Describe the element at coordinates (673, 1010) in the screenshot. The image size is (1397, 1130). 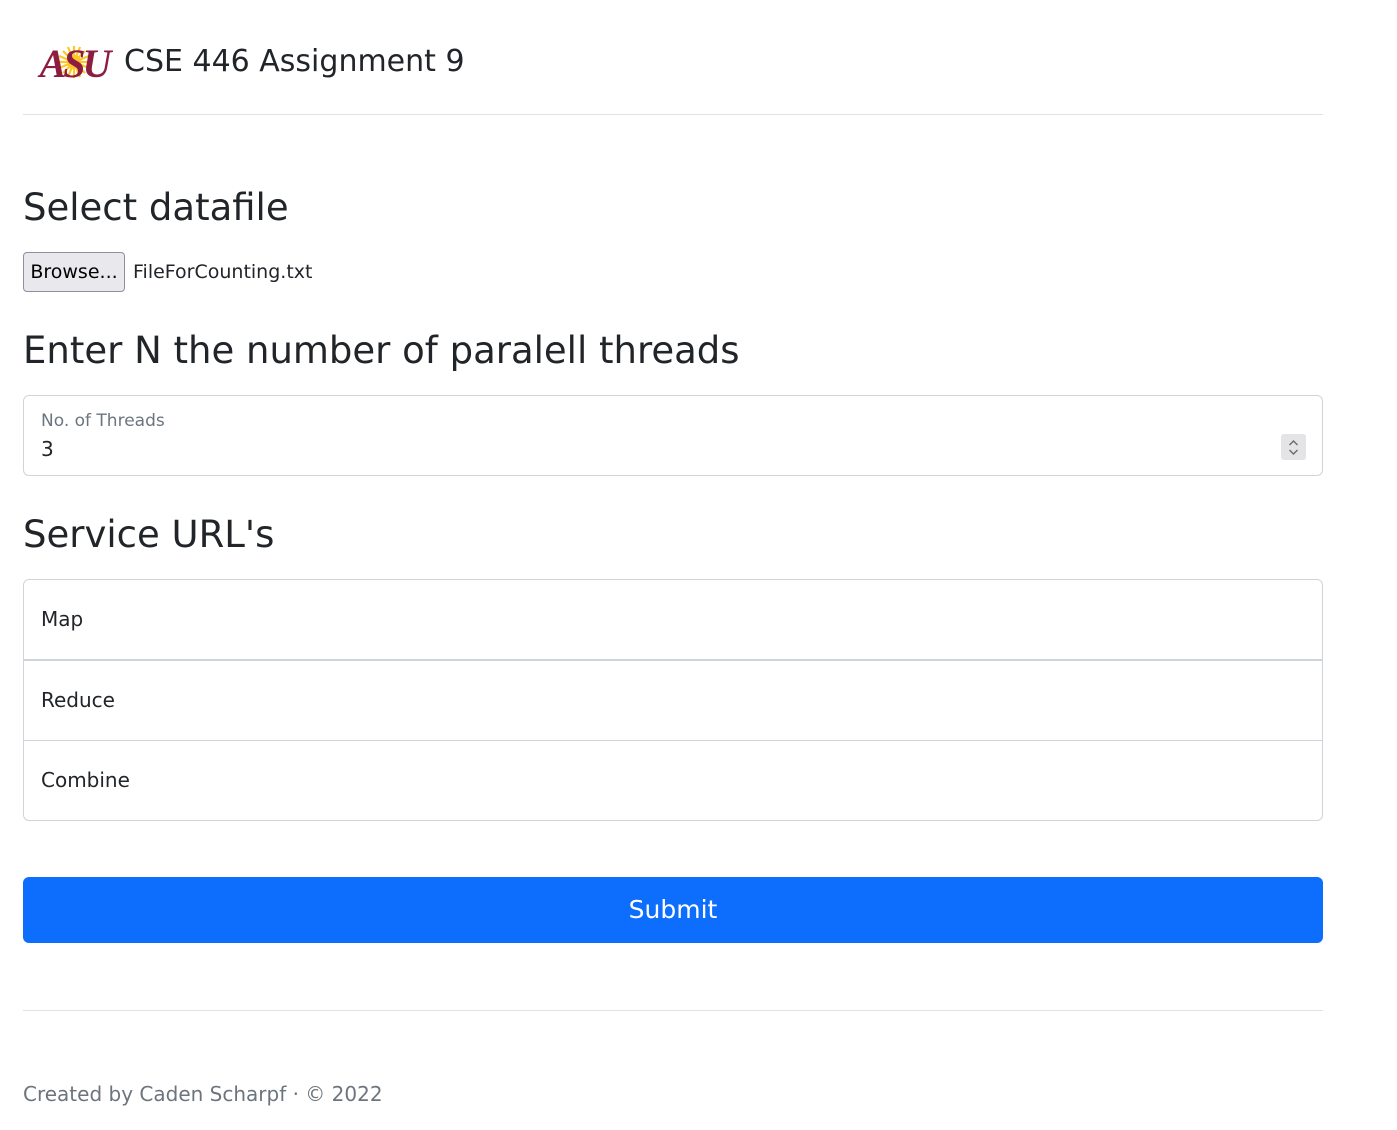
I see `footer-divider` at that location.